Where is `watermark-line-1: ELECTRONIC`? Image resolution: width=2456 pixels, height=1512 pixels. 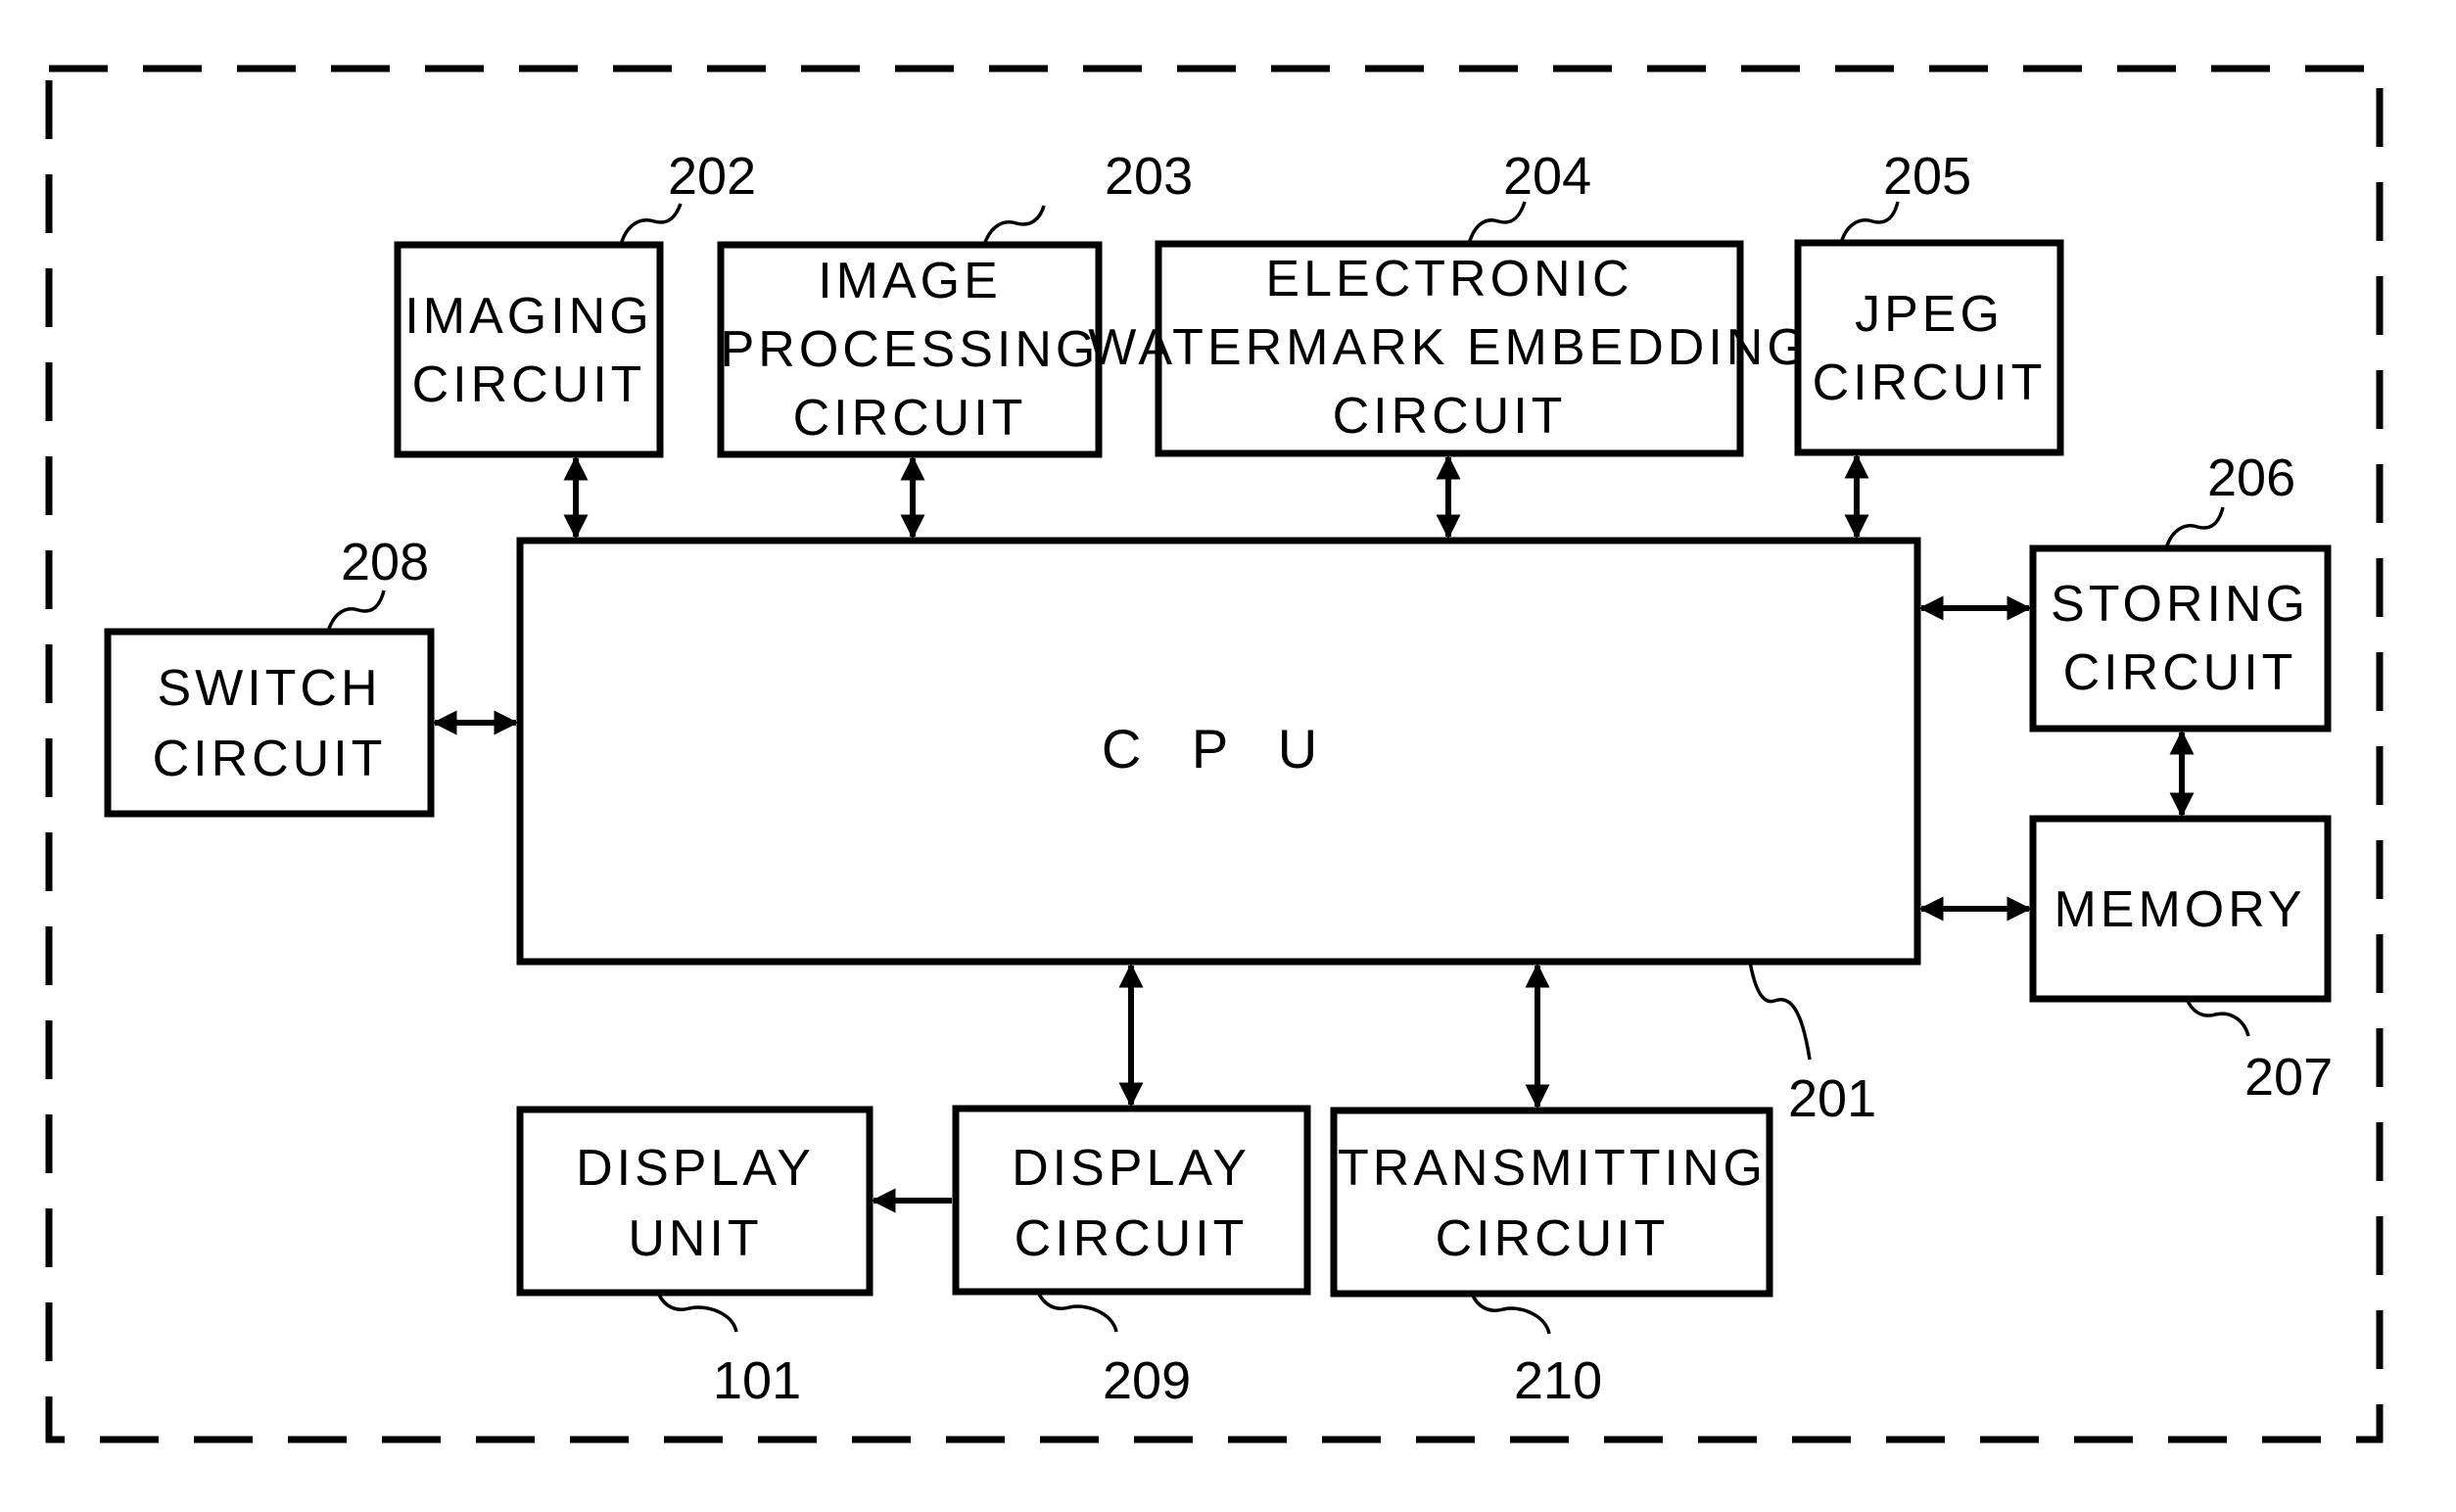 watermark-line-1: ELECTRONIC is located at coordinates (1448, 279).